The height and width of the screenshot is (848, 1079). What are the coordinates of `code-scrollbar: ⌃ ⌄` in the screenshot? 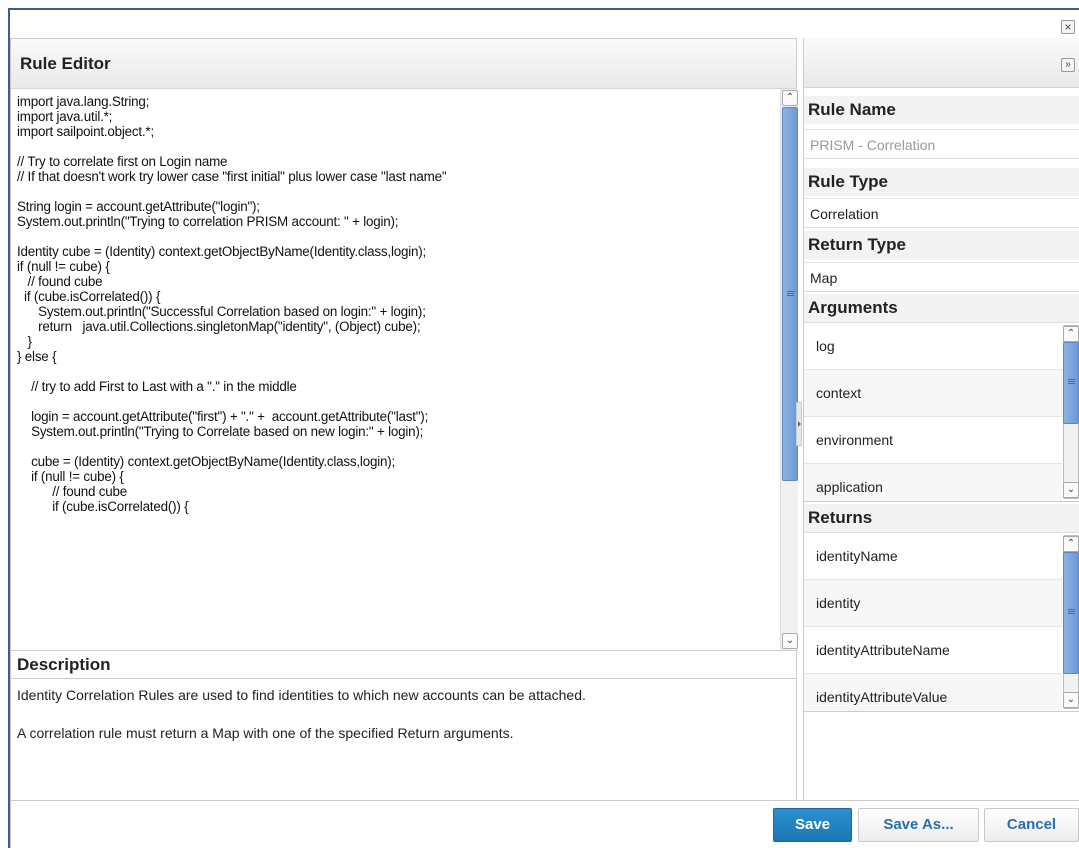 It's located at (789, 369).